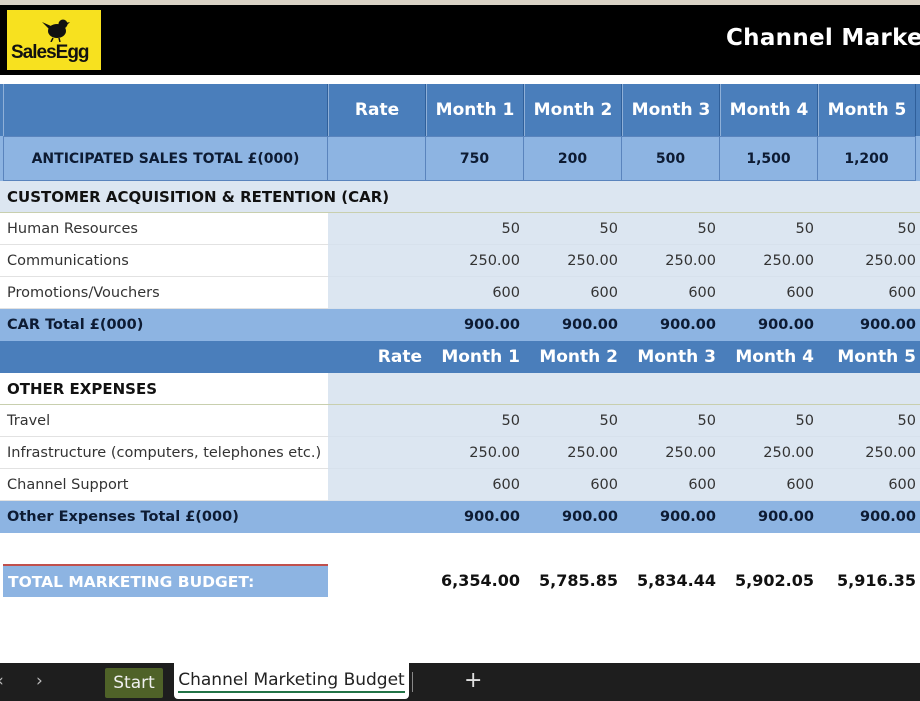 The height and width of the screenshot is (701, 920). I want to click on table-row: Channel Support 600 600 600 600 600, so click(460, 485).